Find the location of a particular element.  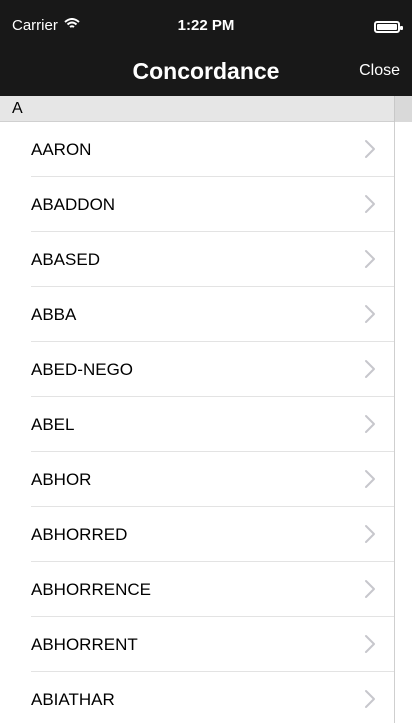

page-title: Concordance is located at coordinates (206, 71).